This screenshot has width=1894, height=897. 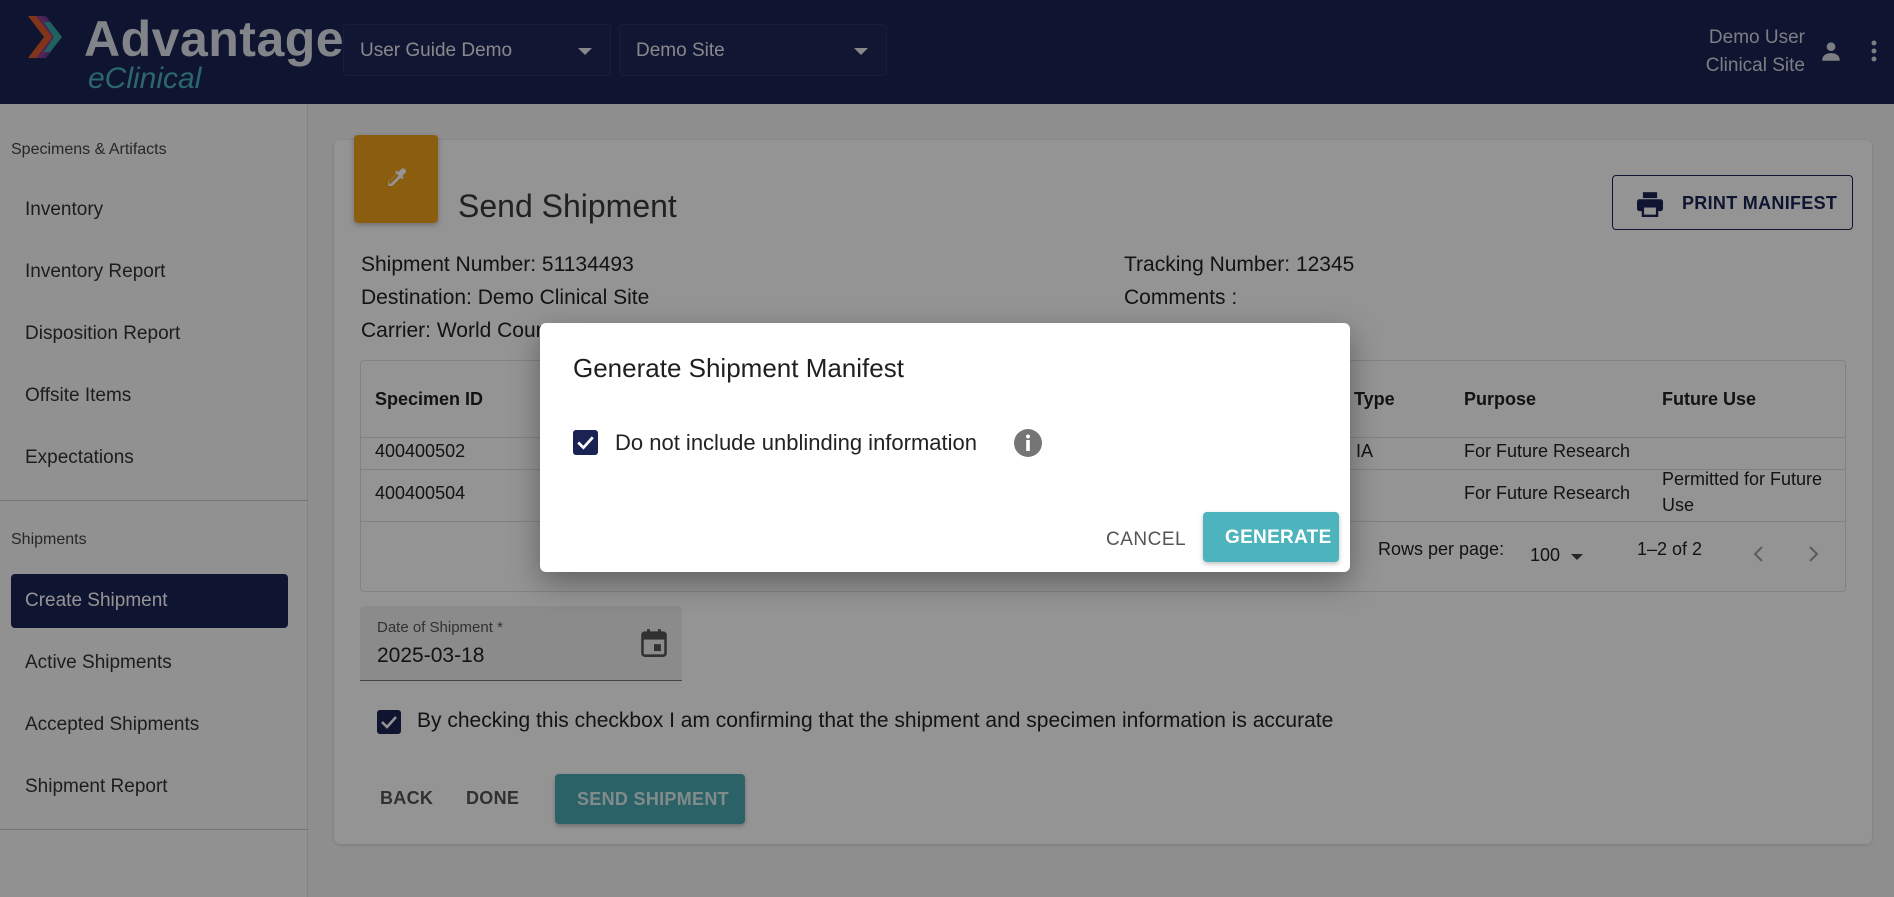 What do you see at coordinates (738, 368) in the screenshot?
I see `dialog-title: Generate Shipment Manifest` at bounding box center [738, 368].